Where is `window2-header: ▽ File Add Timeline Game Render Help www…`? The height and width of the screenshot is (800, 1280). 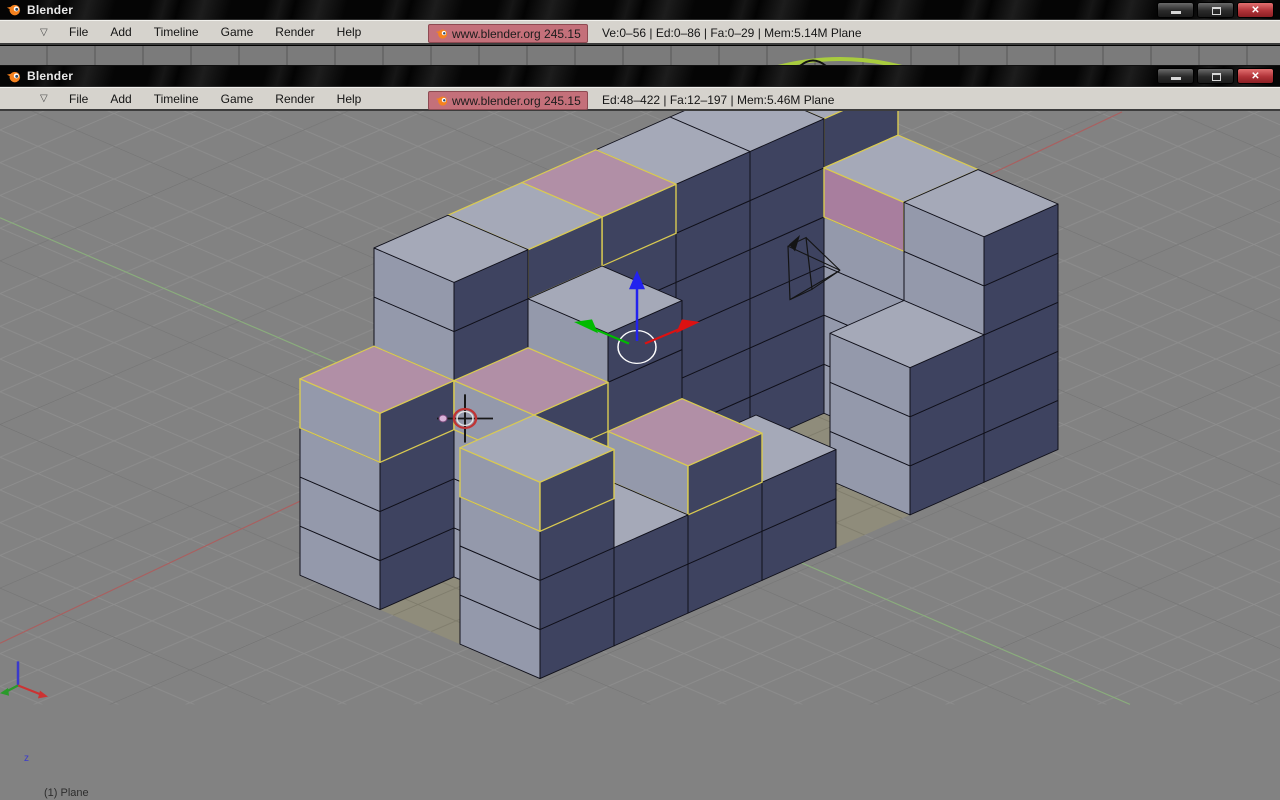 window2-header: ▽ File Add Timeline Game Render Help www… is located at coordinates (640, 99).